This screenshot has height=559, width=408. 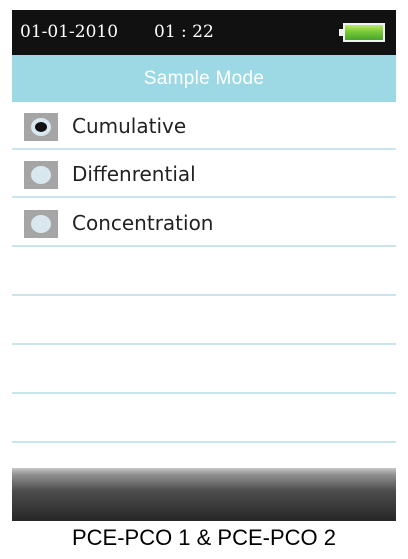 I want to click on header-bar: Sample Mode, so click(x=204, y=78).